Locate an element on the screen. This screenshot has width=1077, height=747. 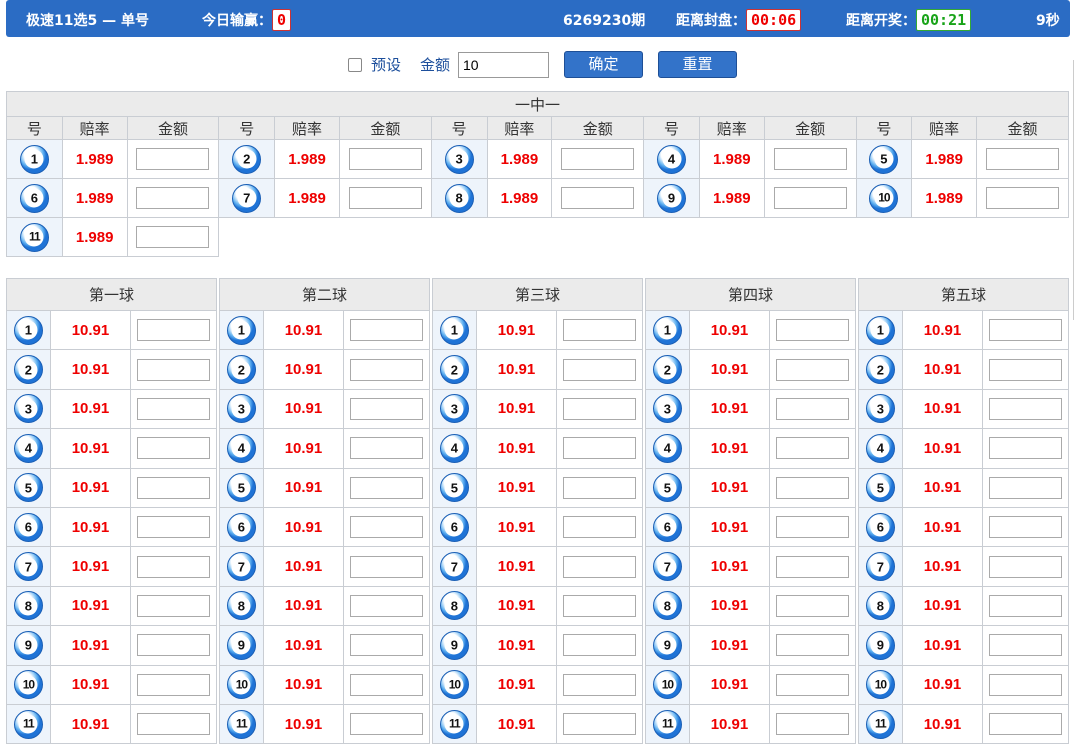
number-cell: 8 is located at coordinates (880, 606).